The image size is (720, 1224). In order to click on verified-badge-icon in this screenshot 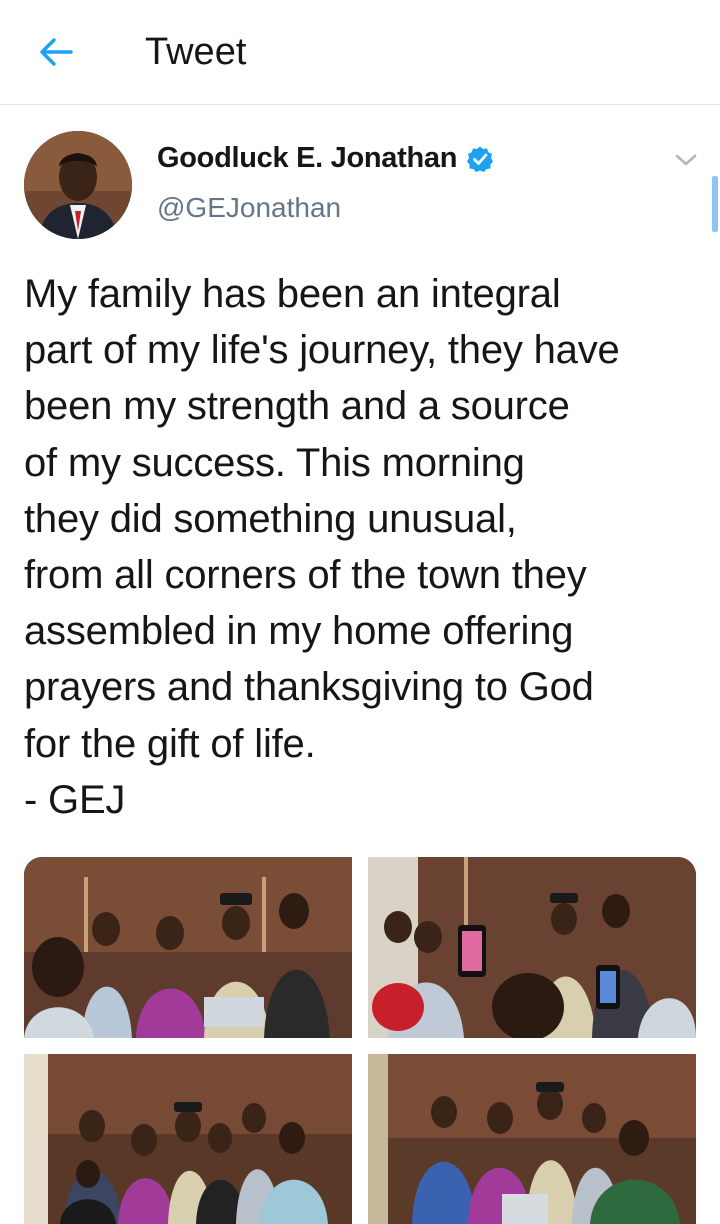, I will do `click(480, 159)`.